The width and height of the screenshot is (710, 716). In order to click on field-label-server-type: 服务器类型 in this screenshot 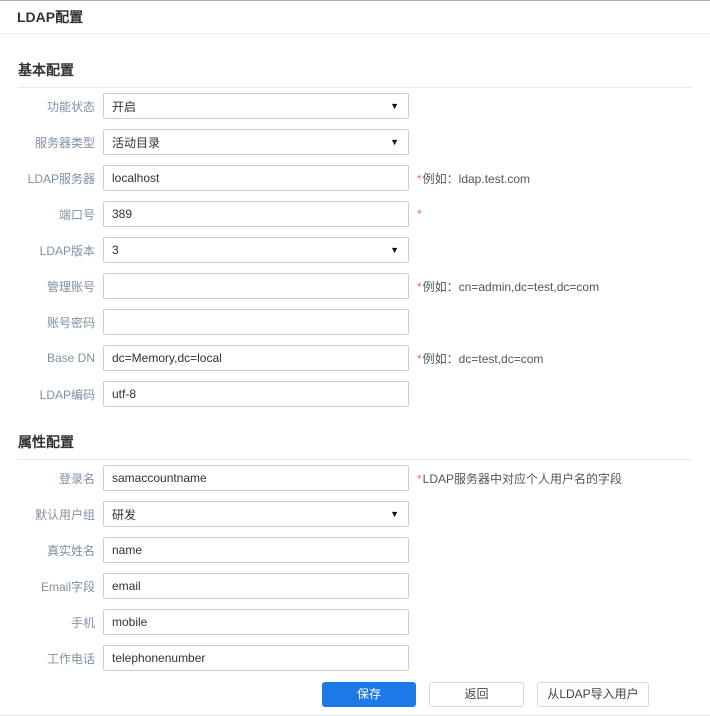, I will do `click(64, 142)`.